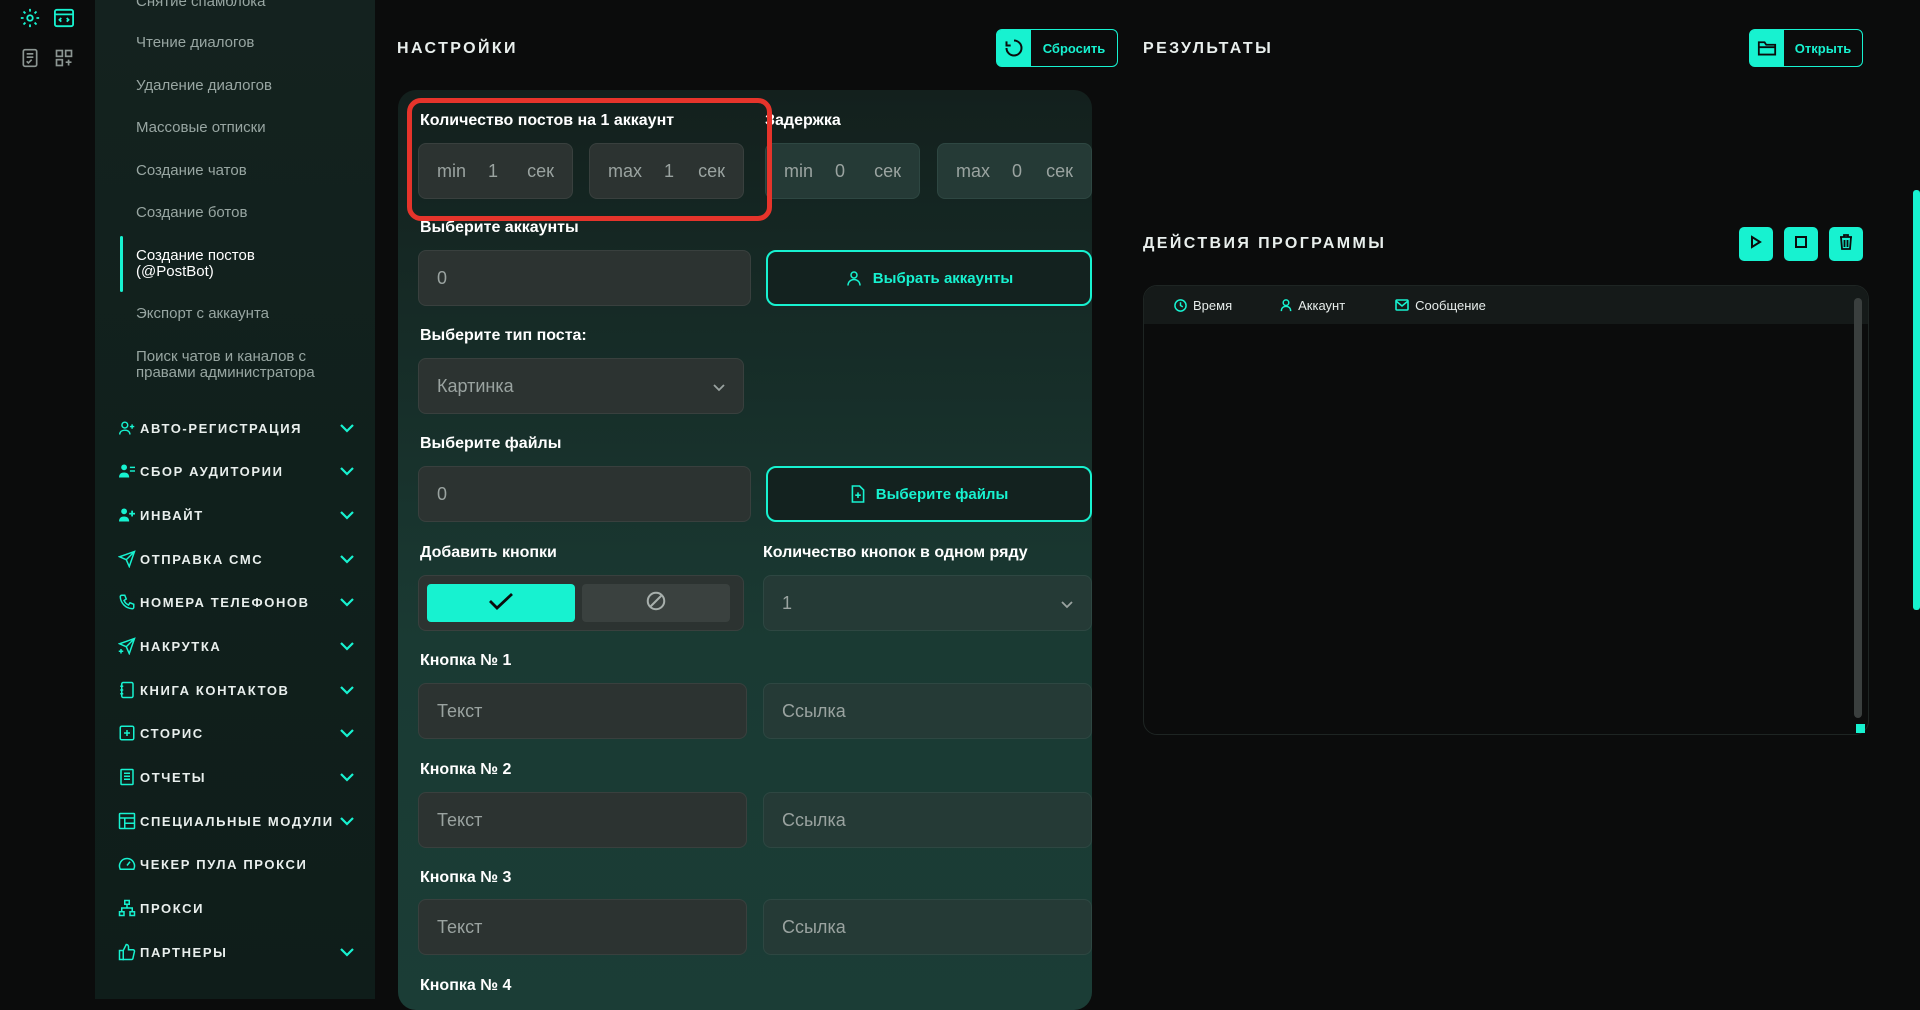  What do you see at coordinates (1180, 305) in the screenshot?
I see `clock-icon` at bounding box center [1180, 305].